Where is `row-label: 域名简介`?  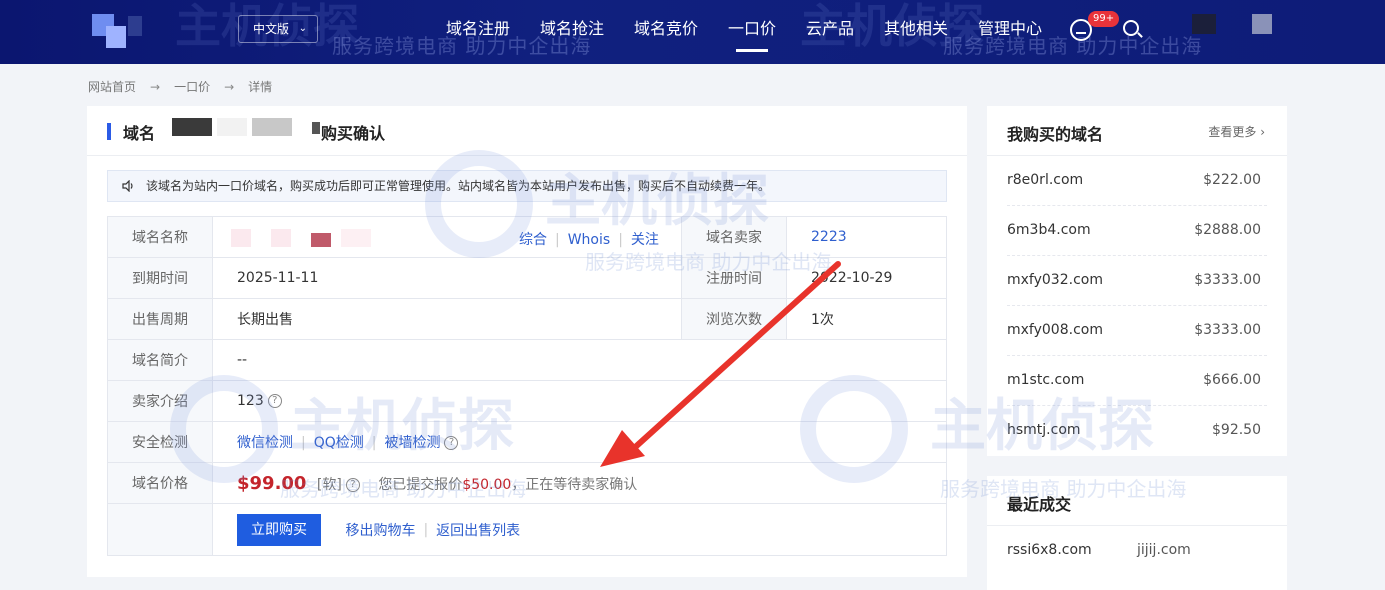
row-label: 域名简介 is located at coordinates (160, 360).